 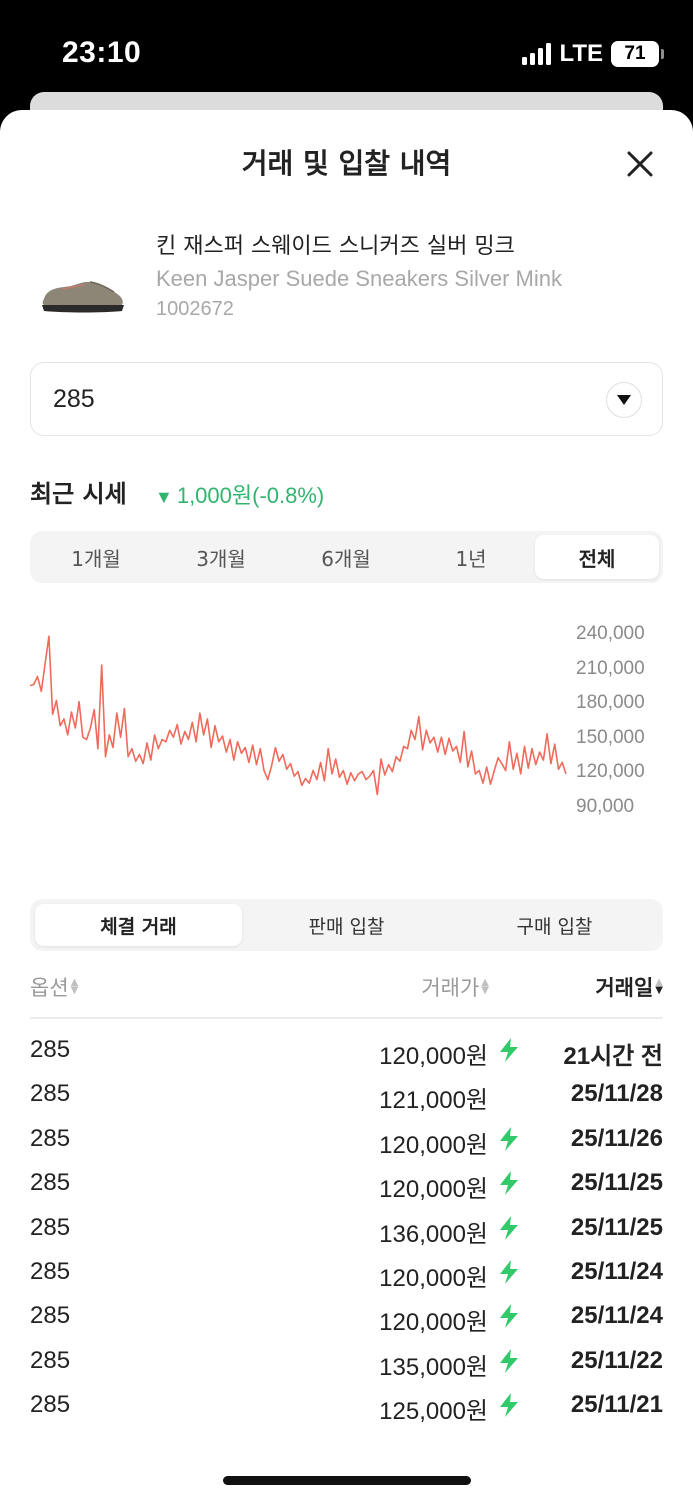 I want to click on column-header-date-label: 거래일, so click(x=624, y=988).